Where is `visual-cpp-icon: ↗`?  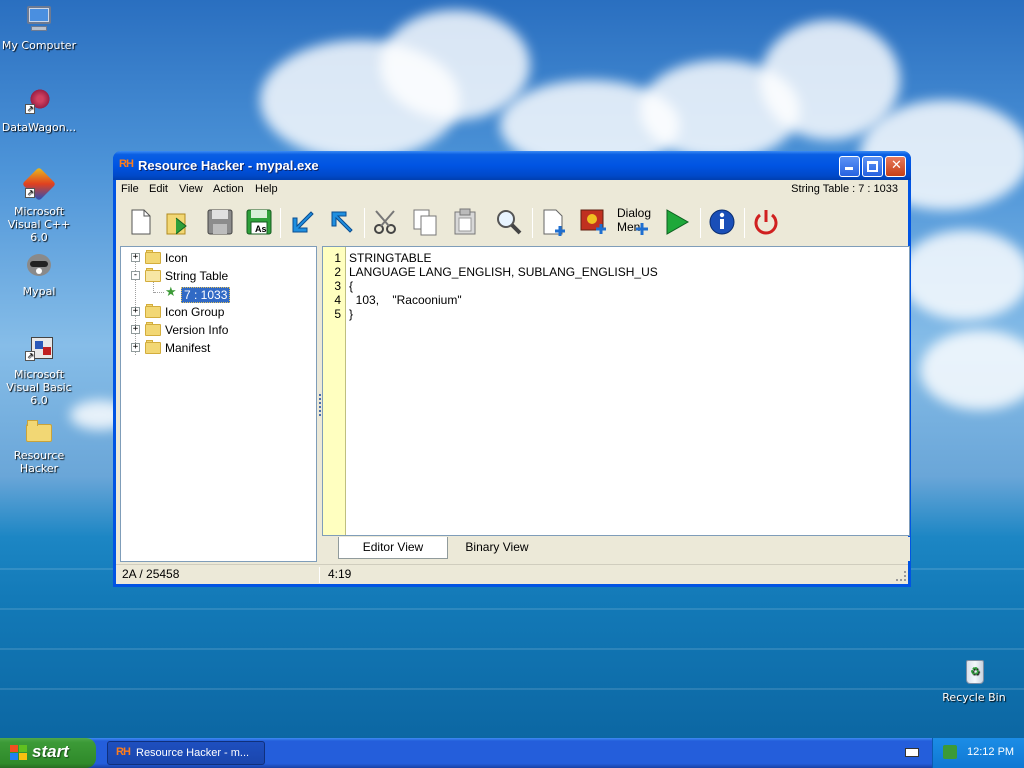
visual-cpp-icon: ↗ is located at coordinates (39, 184).